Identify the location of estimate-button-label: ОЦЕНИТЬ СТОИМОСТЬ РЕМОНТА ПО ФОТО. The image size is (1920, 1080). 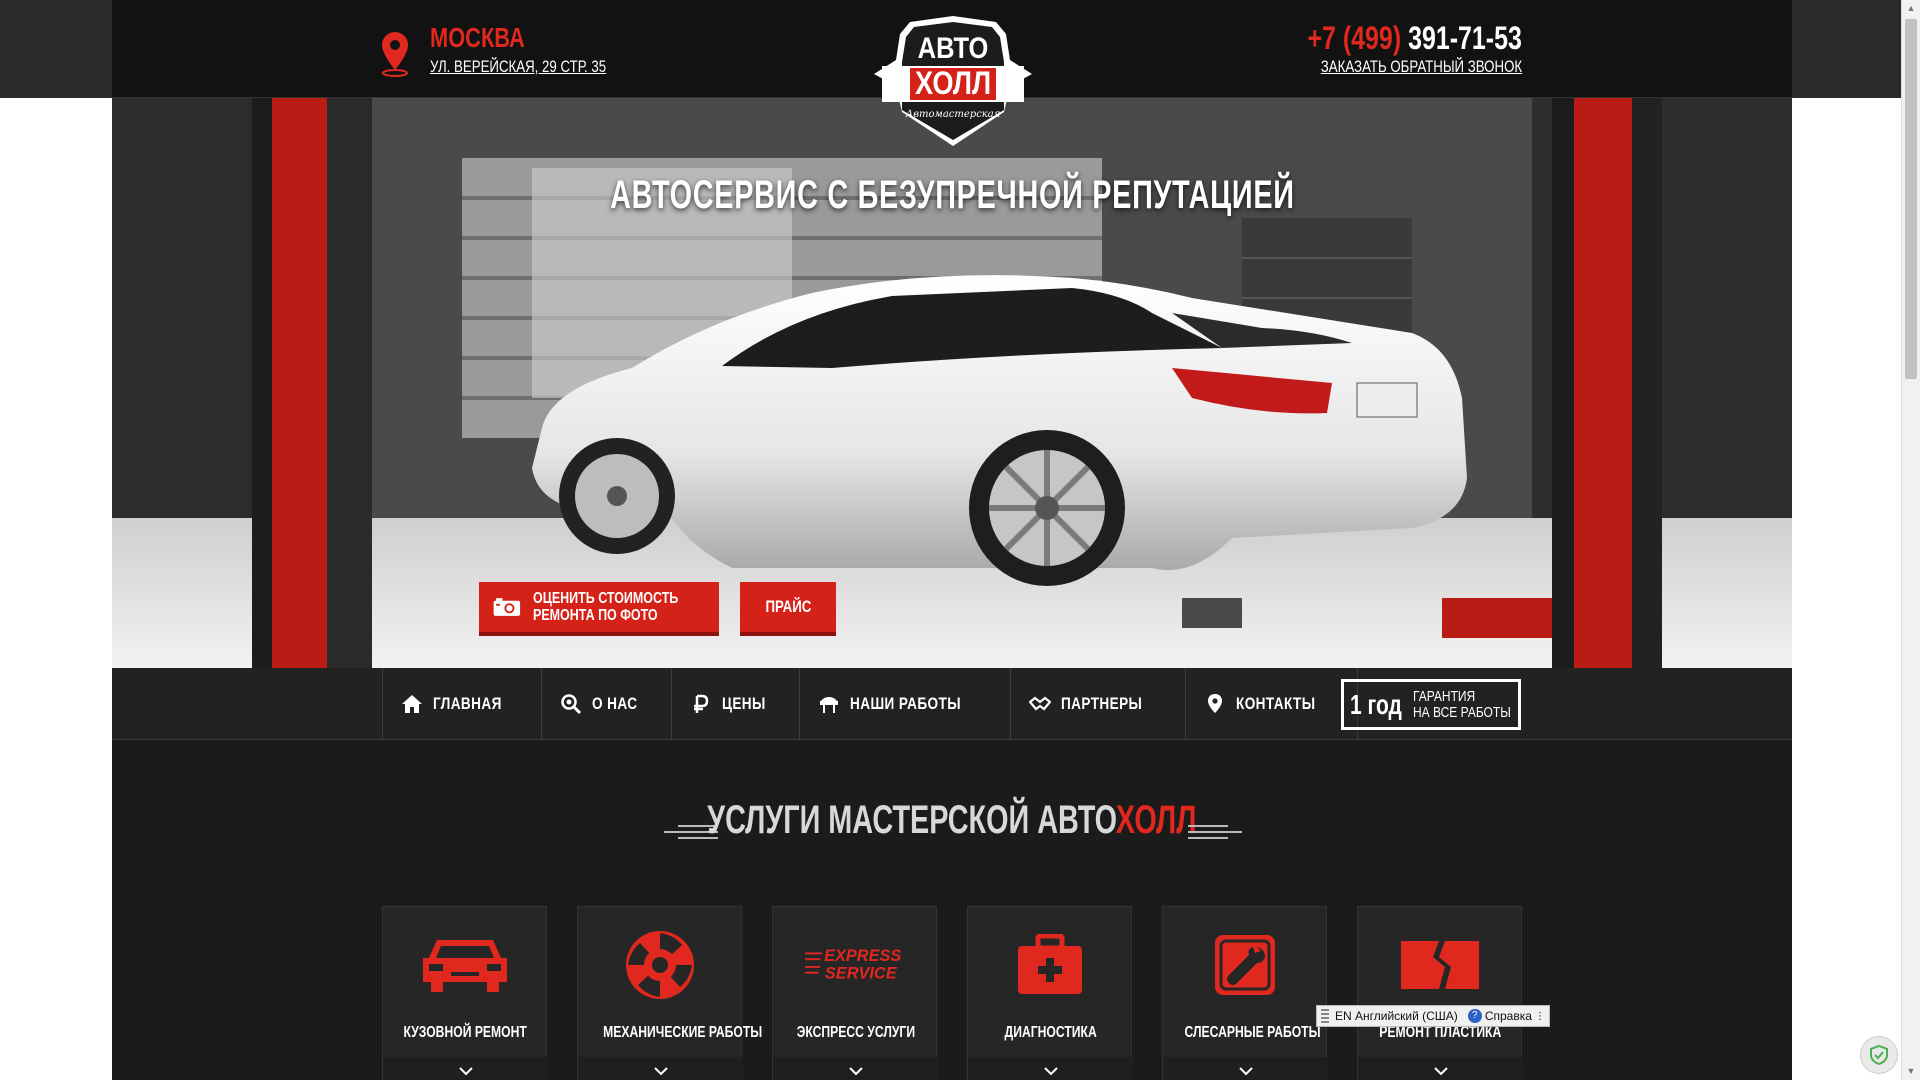
(605, 607).